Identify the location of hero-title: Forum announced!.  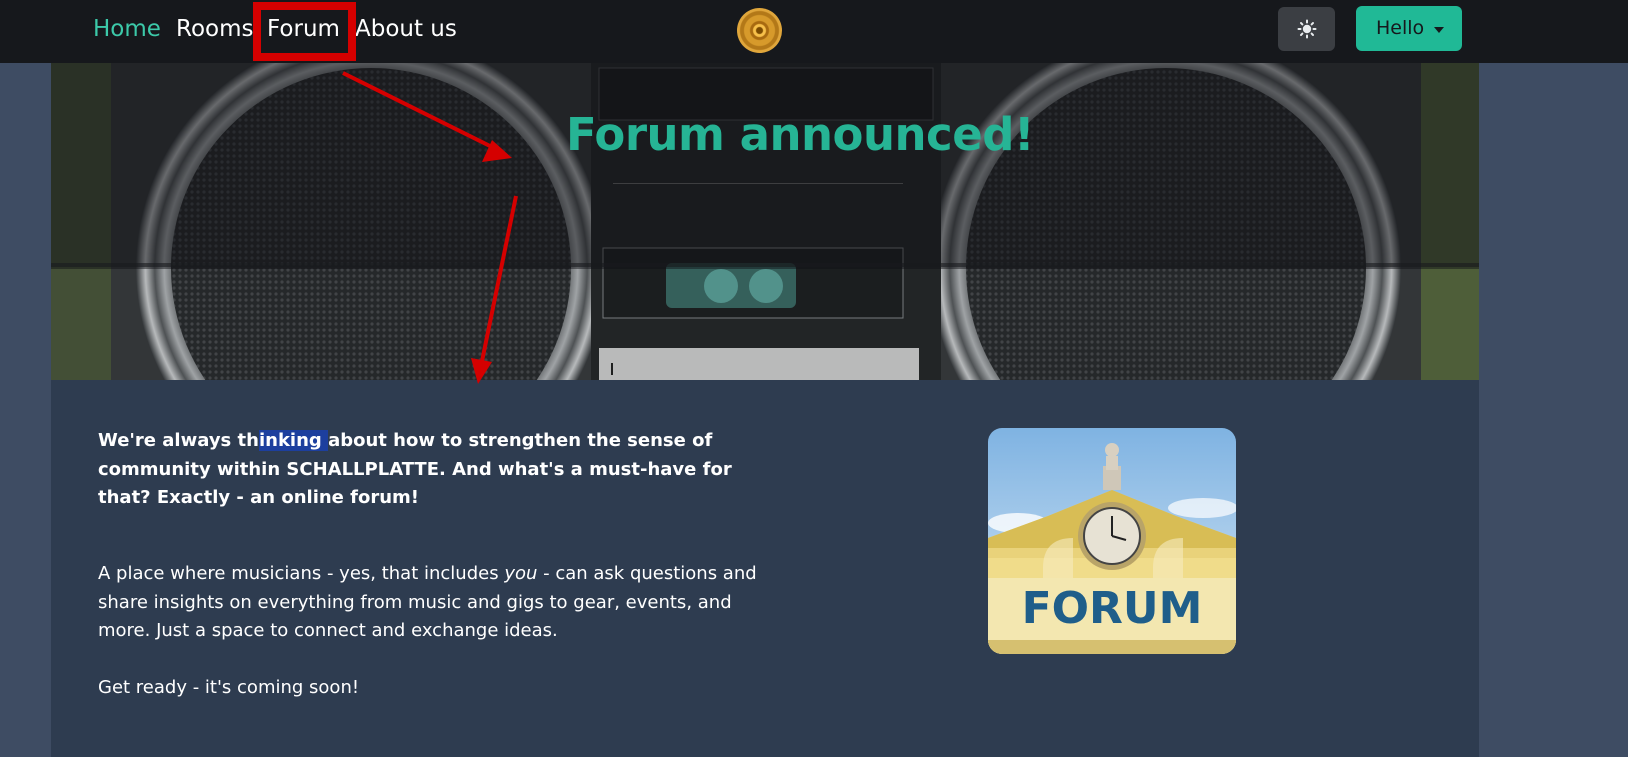
(800, 134).